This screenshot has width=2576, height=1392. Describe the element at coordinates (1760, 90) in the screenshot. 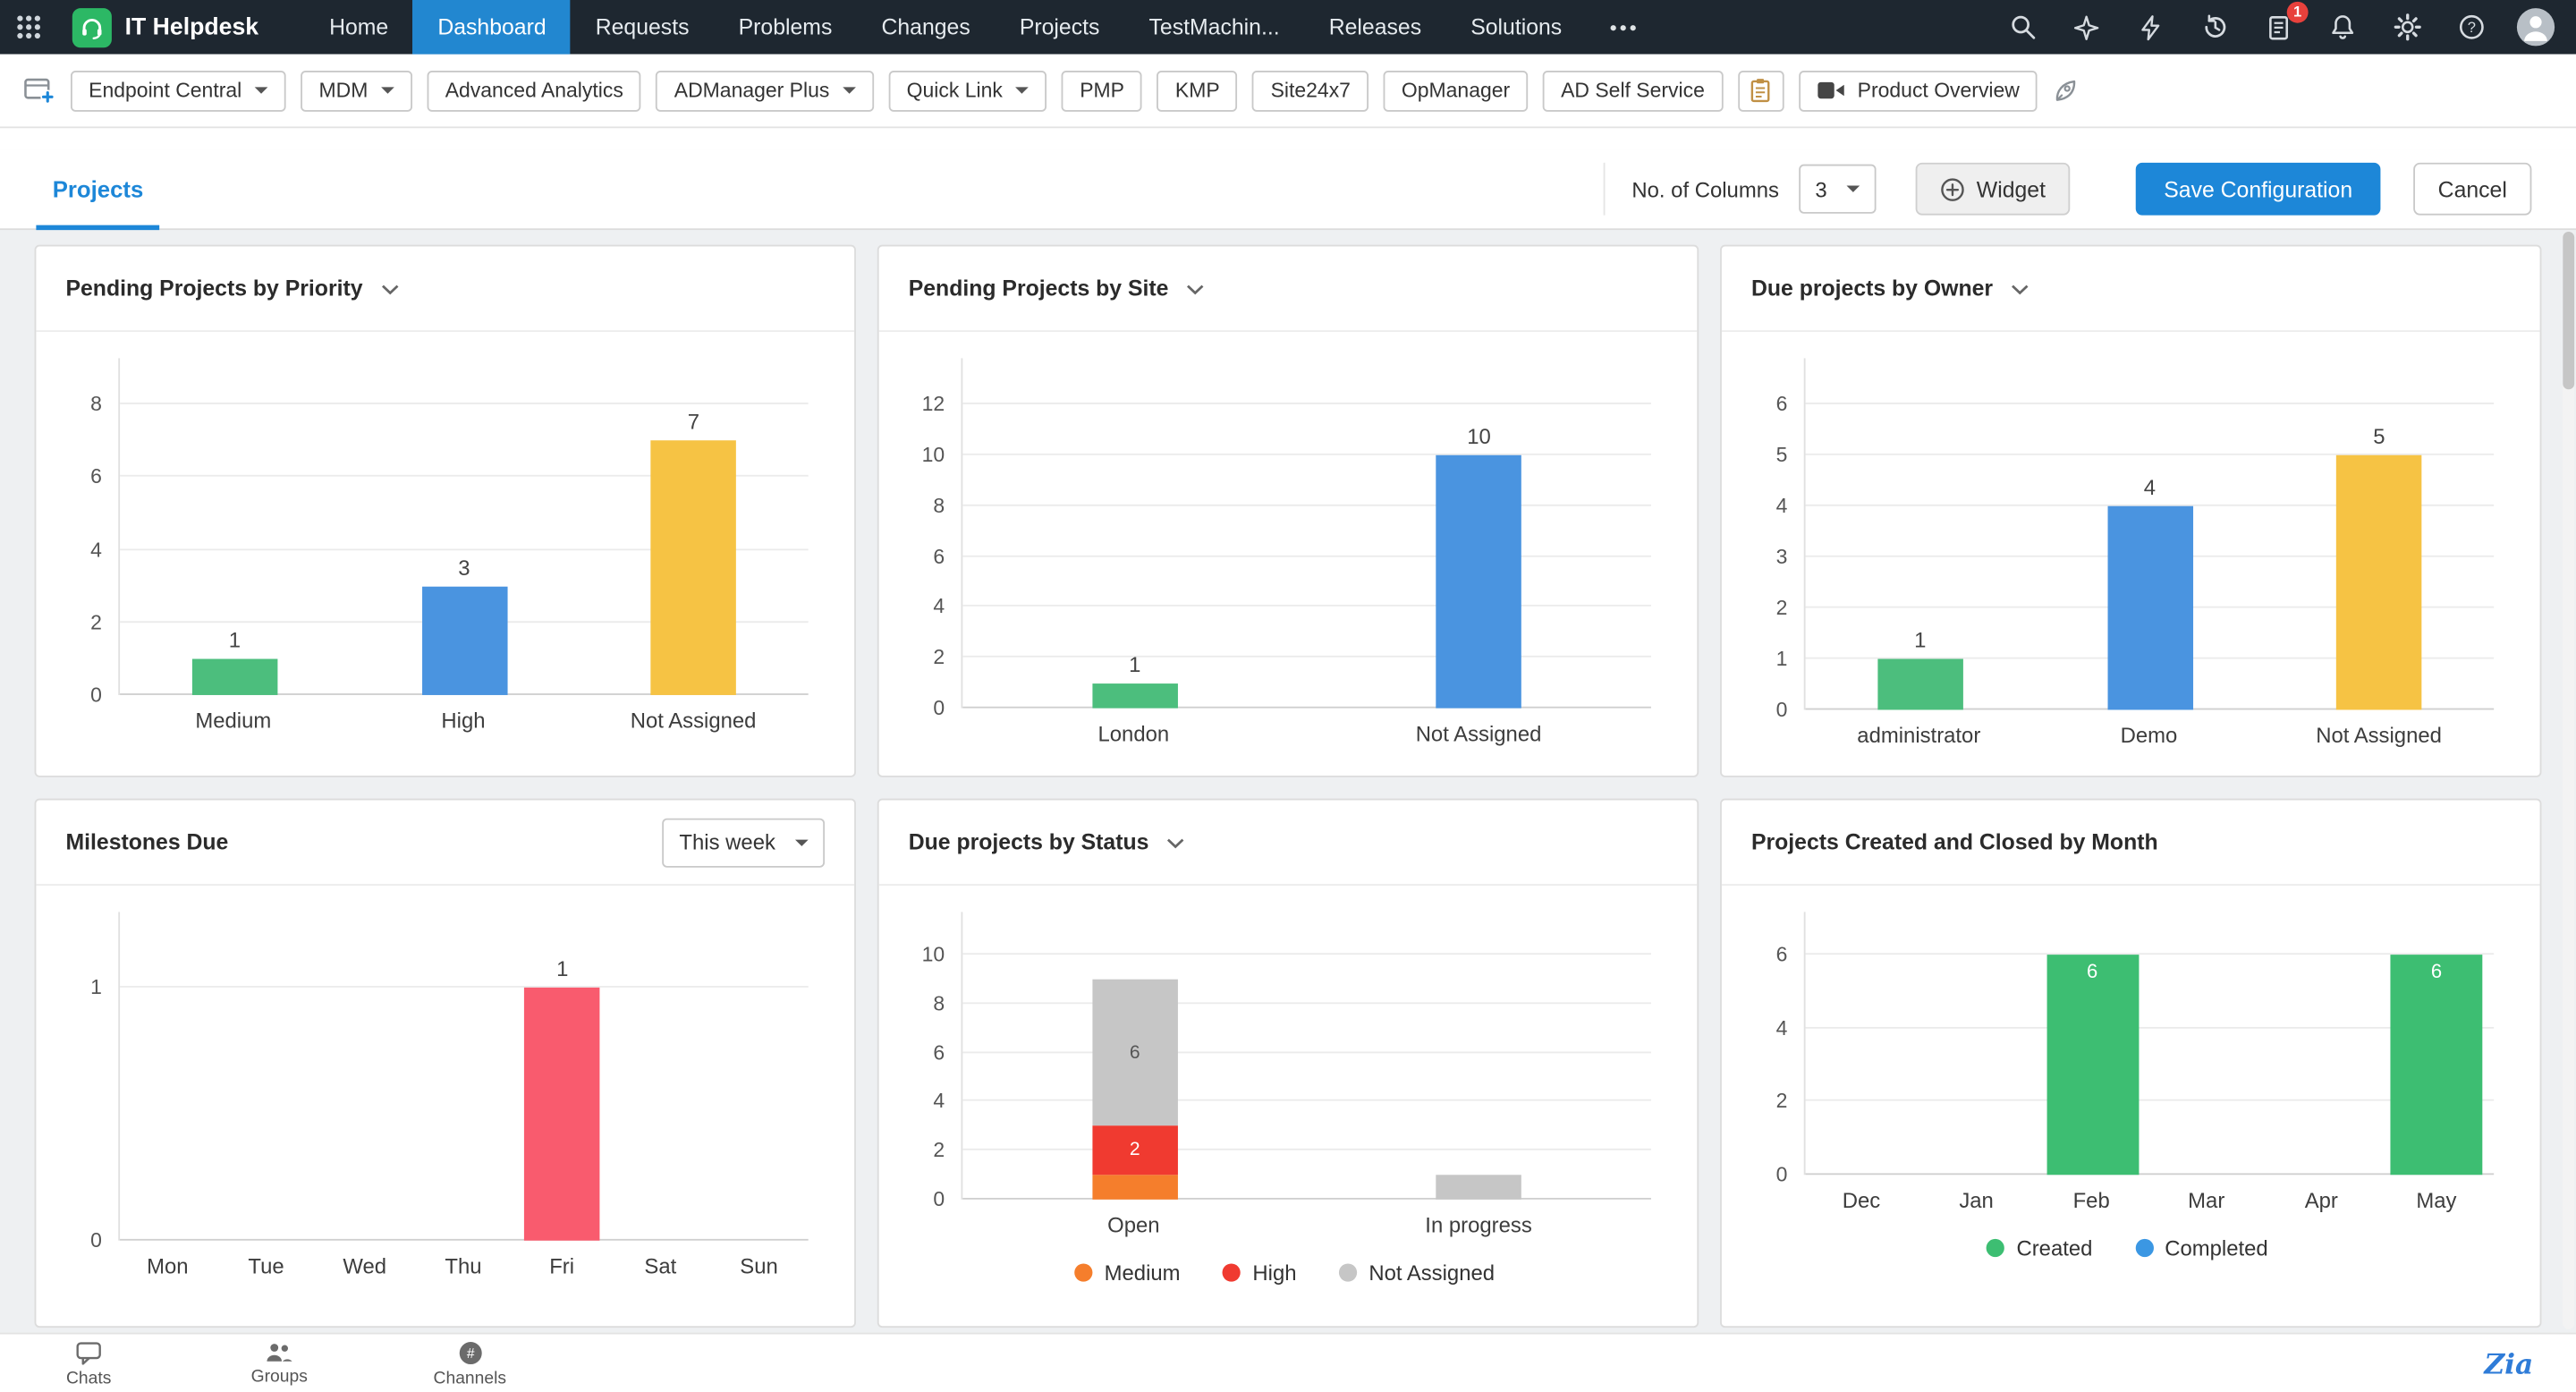

I see `notes-button` at that location.